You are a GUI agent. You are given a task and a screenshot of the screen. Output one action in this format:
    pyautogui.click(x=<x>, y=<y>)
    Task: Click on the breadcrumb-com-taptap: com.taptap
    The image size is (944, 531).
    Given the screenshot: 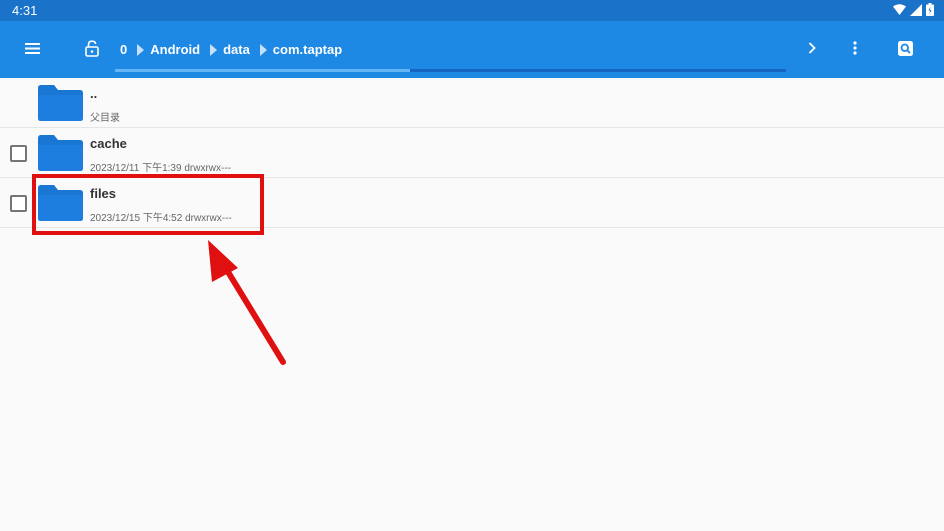 What is the action you would take?
    pyautogui.click(x=307, y=49)
    